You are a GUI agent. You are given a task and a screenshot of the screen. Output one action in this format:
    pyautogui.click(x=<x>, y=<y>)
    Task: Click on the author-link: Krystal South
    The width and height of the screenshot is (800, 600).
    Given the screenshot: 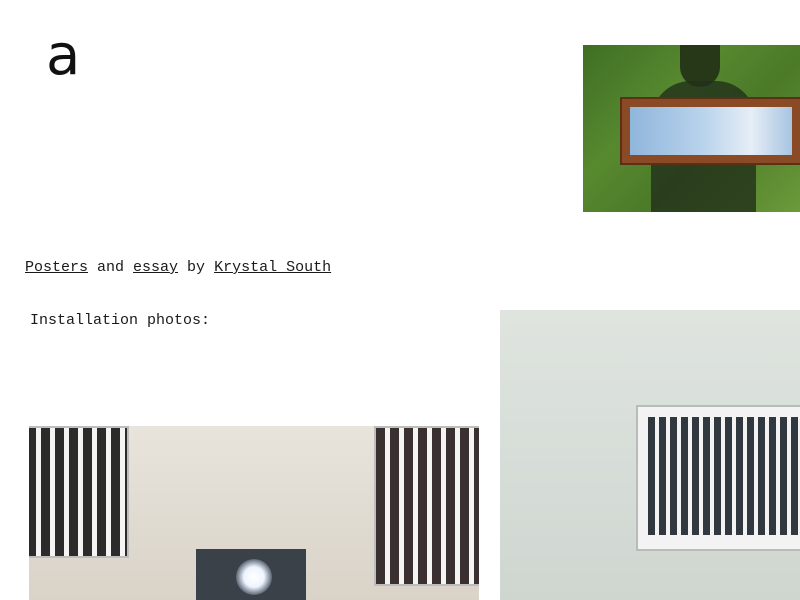 What is the action you would take?
    pyautogui.click(x=272, y=267)
    